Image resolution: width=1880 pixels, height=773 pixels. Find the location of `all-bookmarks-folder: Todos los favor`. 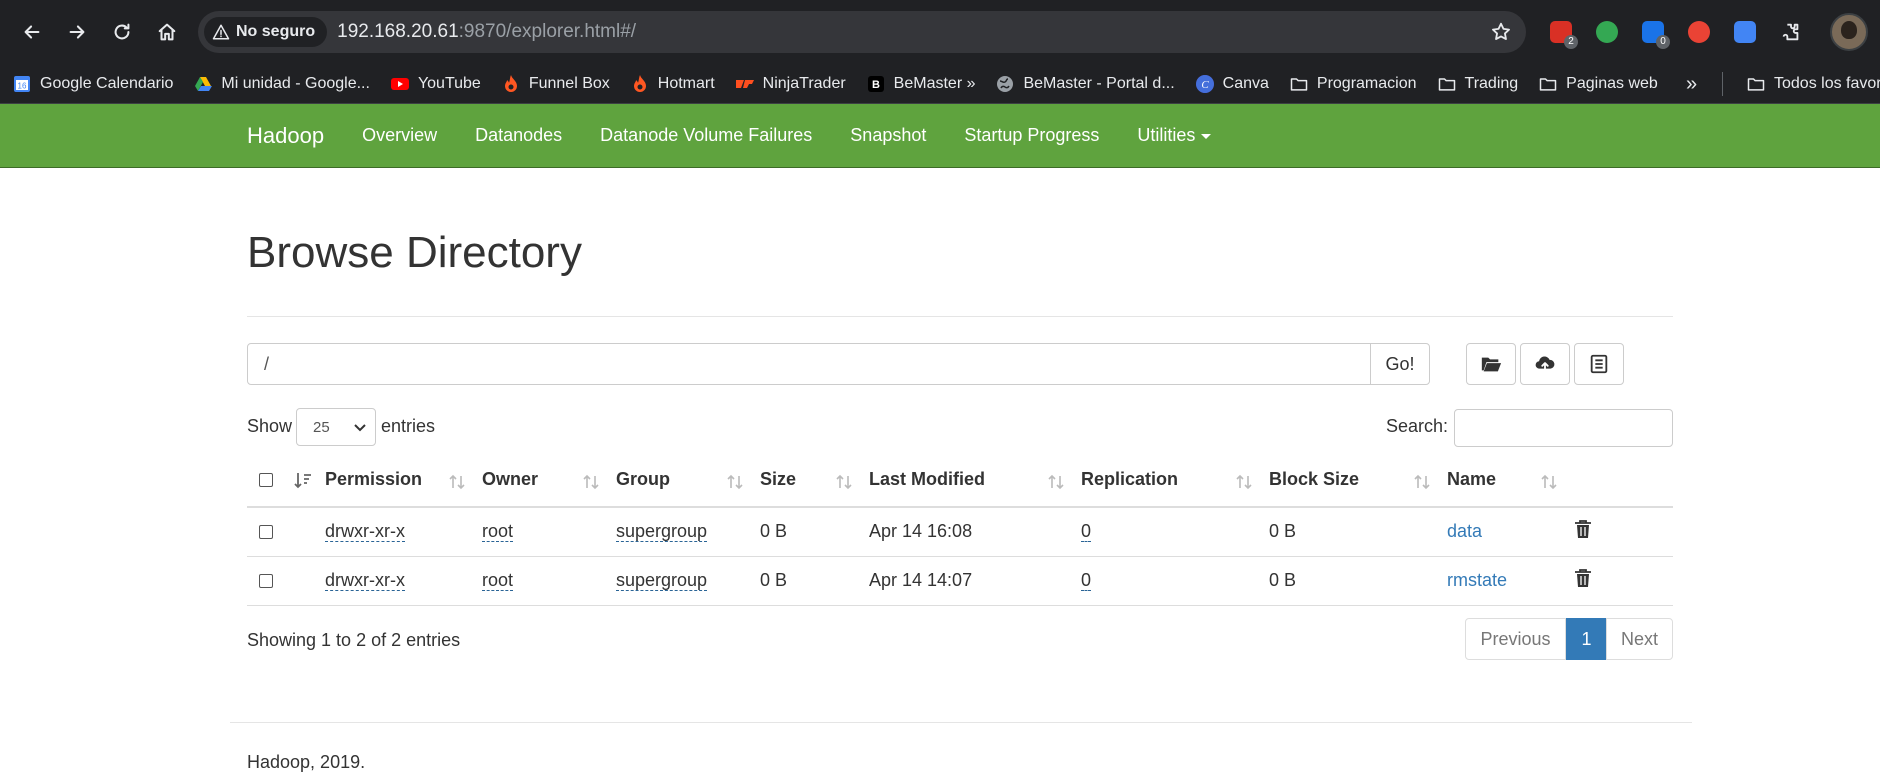

all-bookmarks-folder: Todos los favor is located at coordinates (1813, 84).